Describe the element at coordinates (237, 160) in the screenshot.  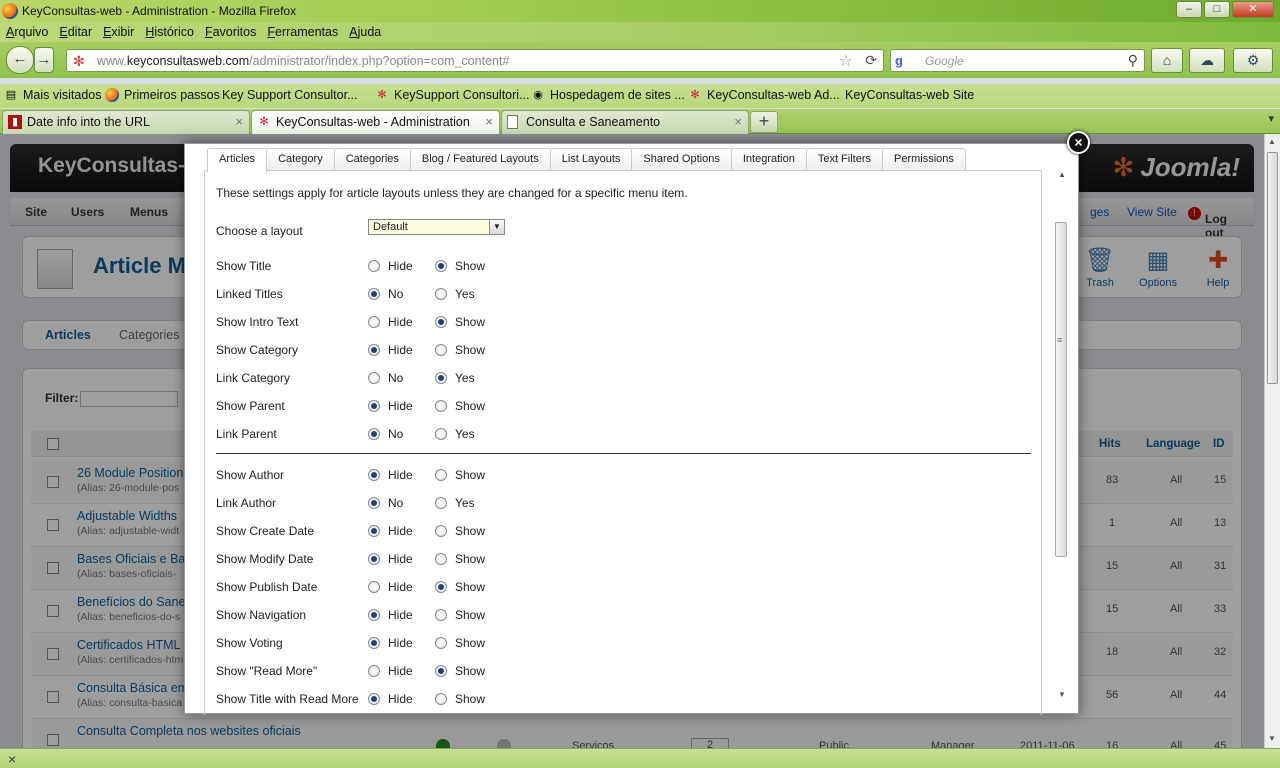
I see `tab-articles: Articles` at that location.